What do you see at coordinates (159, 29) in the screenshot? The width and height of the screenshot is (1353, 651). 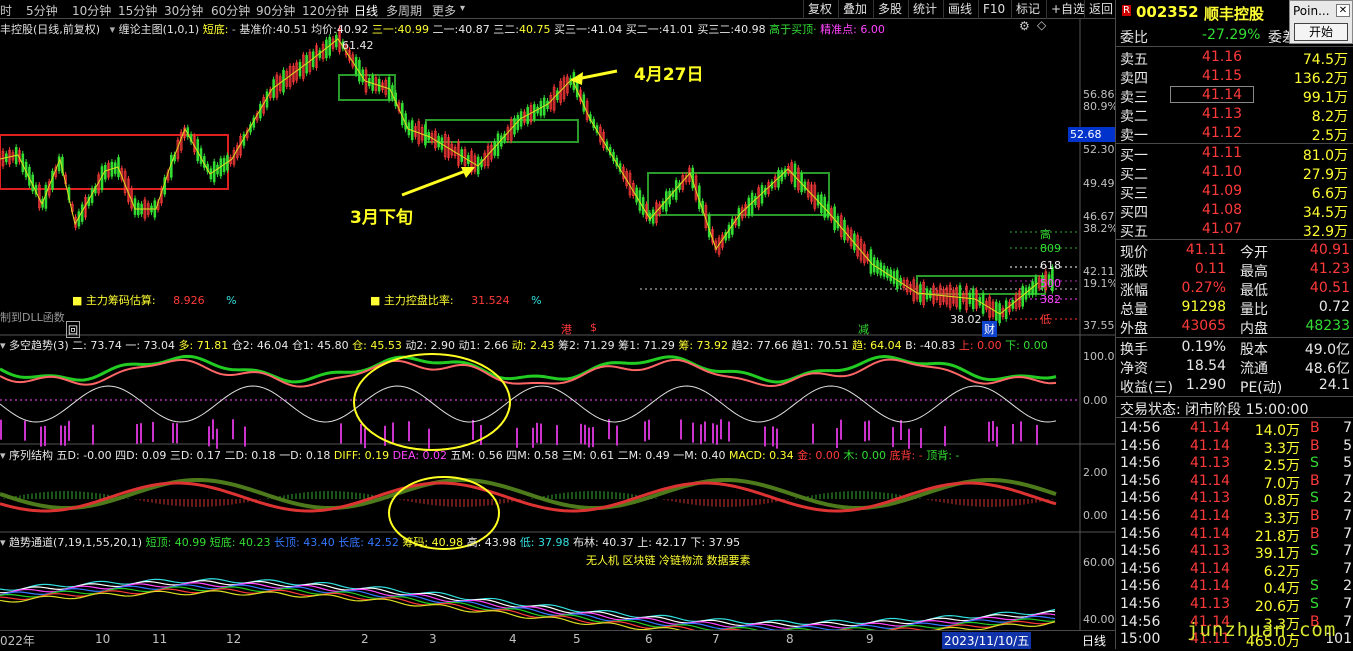 I see `indicator-name: 缠论主图(1,0,1)` at bounding box center [159, 29].